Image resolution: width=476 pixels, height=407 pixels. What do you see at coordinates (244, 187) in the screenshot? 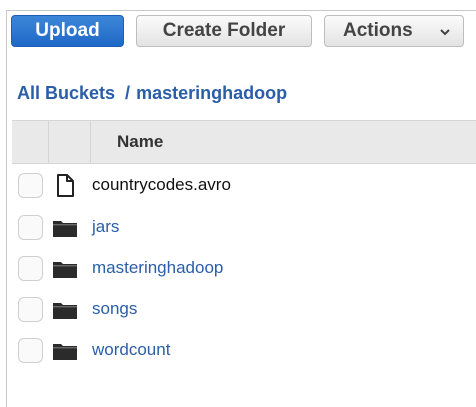
I see `table-row: countrycodes.avro` at bounding box center [244, 187].